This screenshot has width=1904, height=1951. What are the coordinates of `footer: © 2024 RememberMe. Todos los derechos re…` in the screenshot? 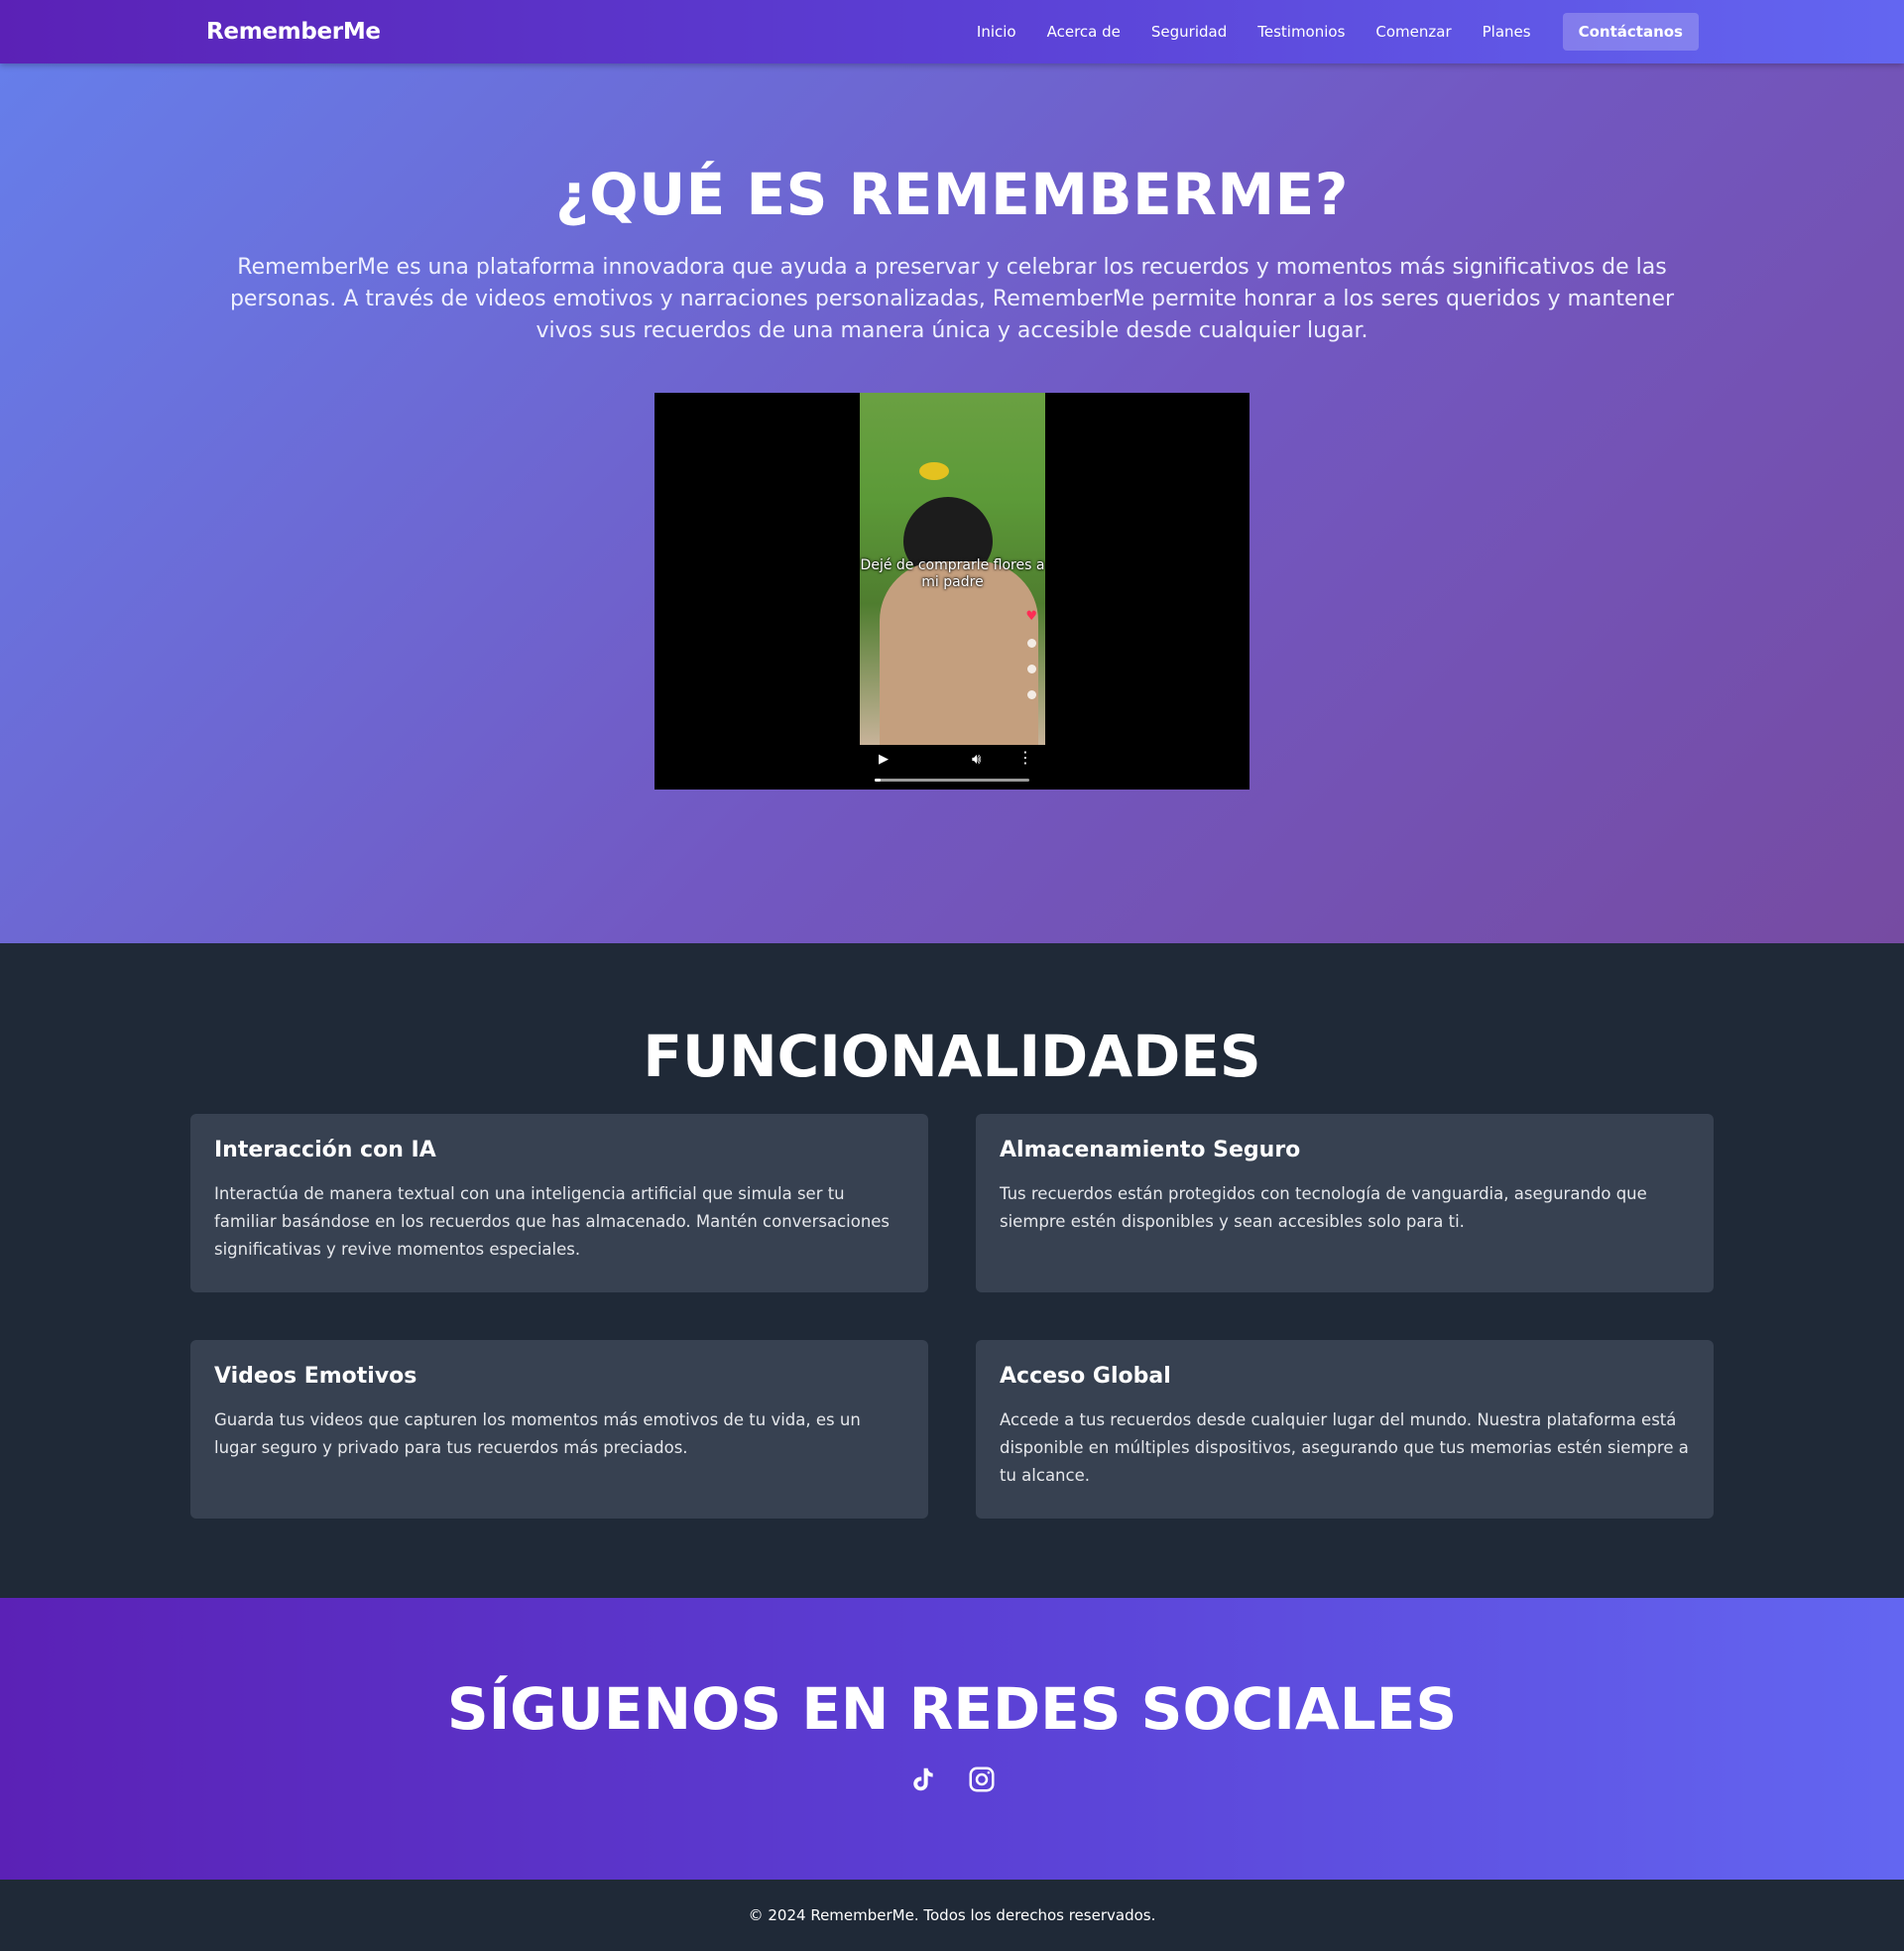 It's located at (952, 1915).